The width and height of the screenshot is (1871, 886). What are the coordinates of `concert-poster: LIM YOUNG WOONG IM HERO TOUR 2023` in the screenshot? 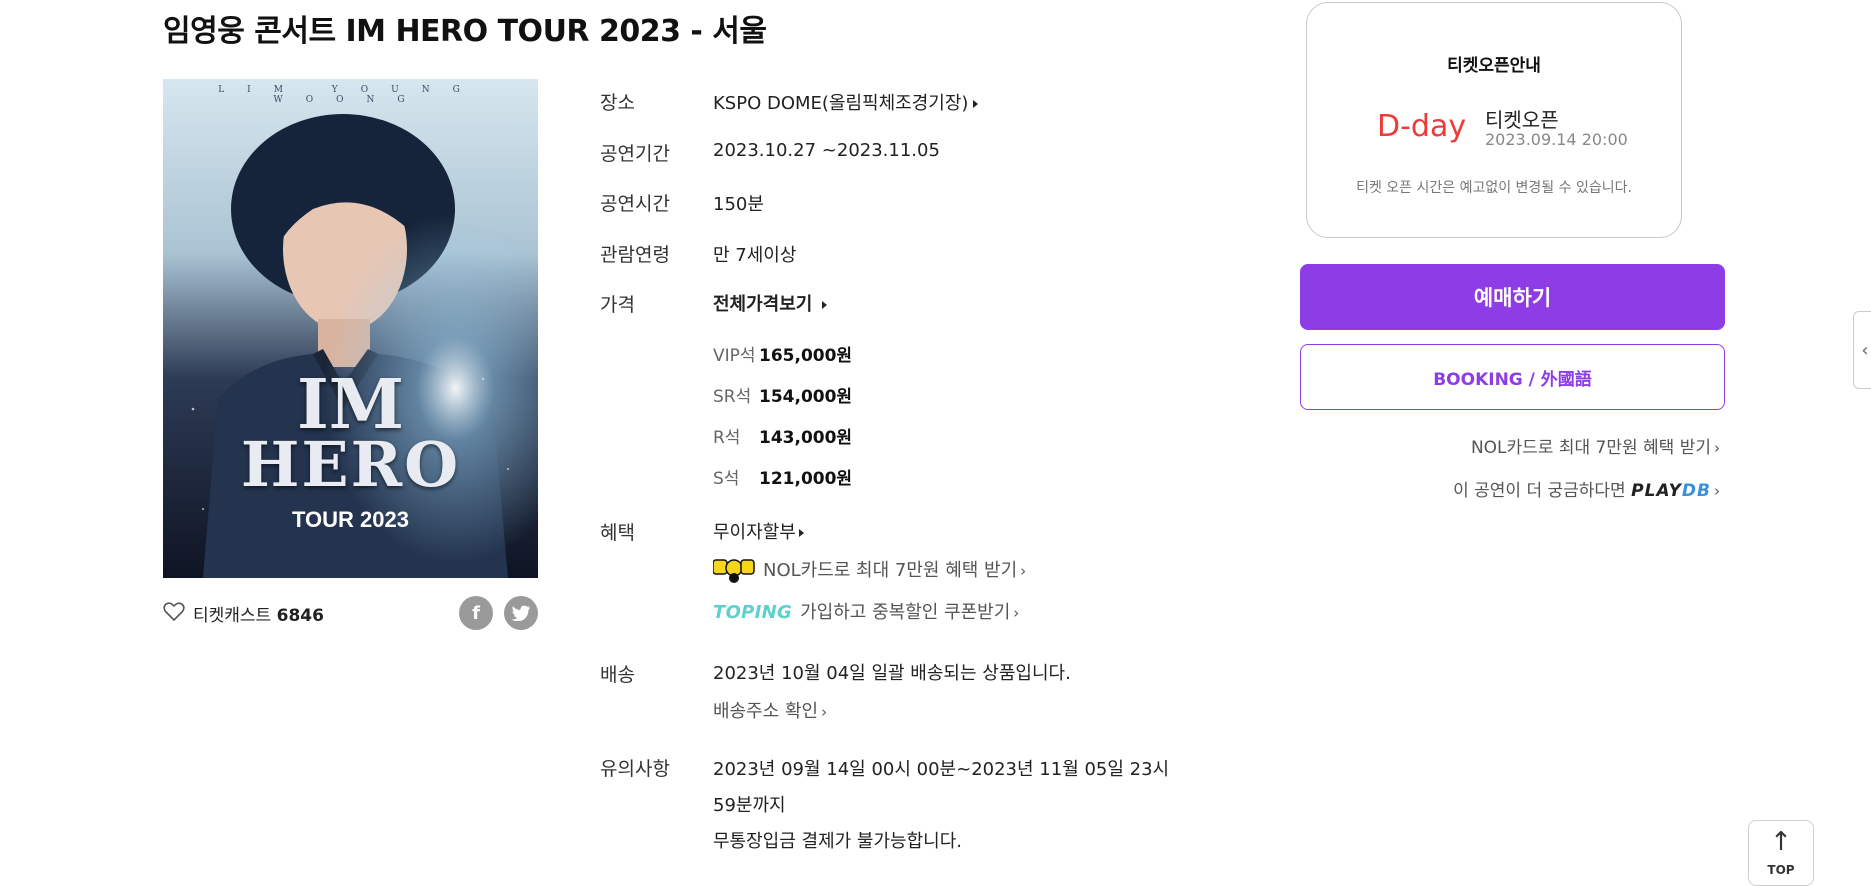 It's located at (350, 328).